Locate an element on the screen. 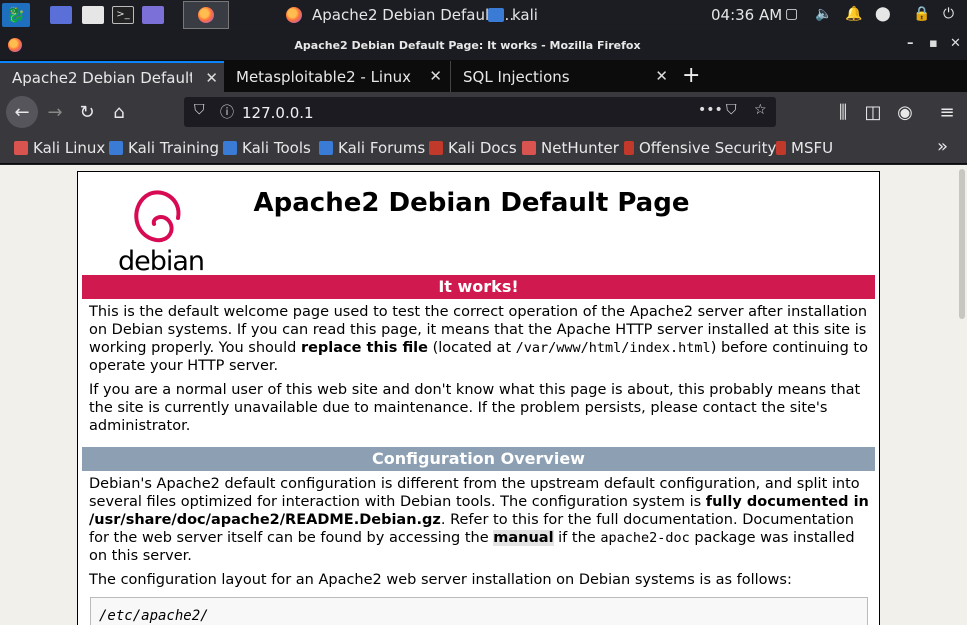 The height and width of the screenshot is (625, 967). page-title: Apache2 Debian Default Page is located at coordinates (471, 203).